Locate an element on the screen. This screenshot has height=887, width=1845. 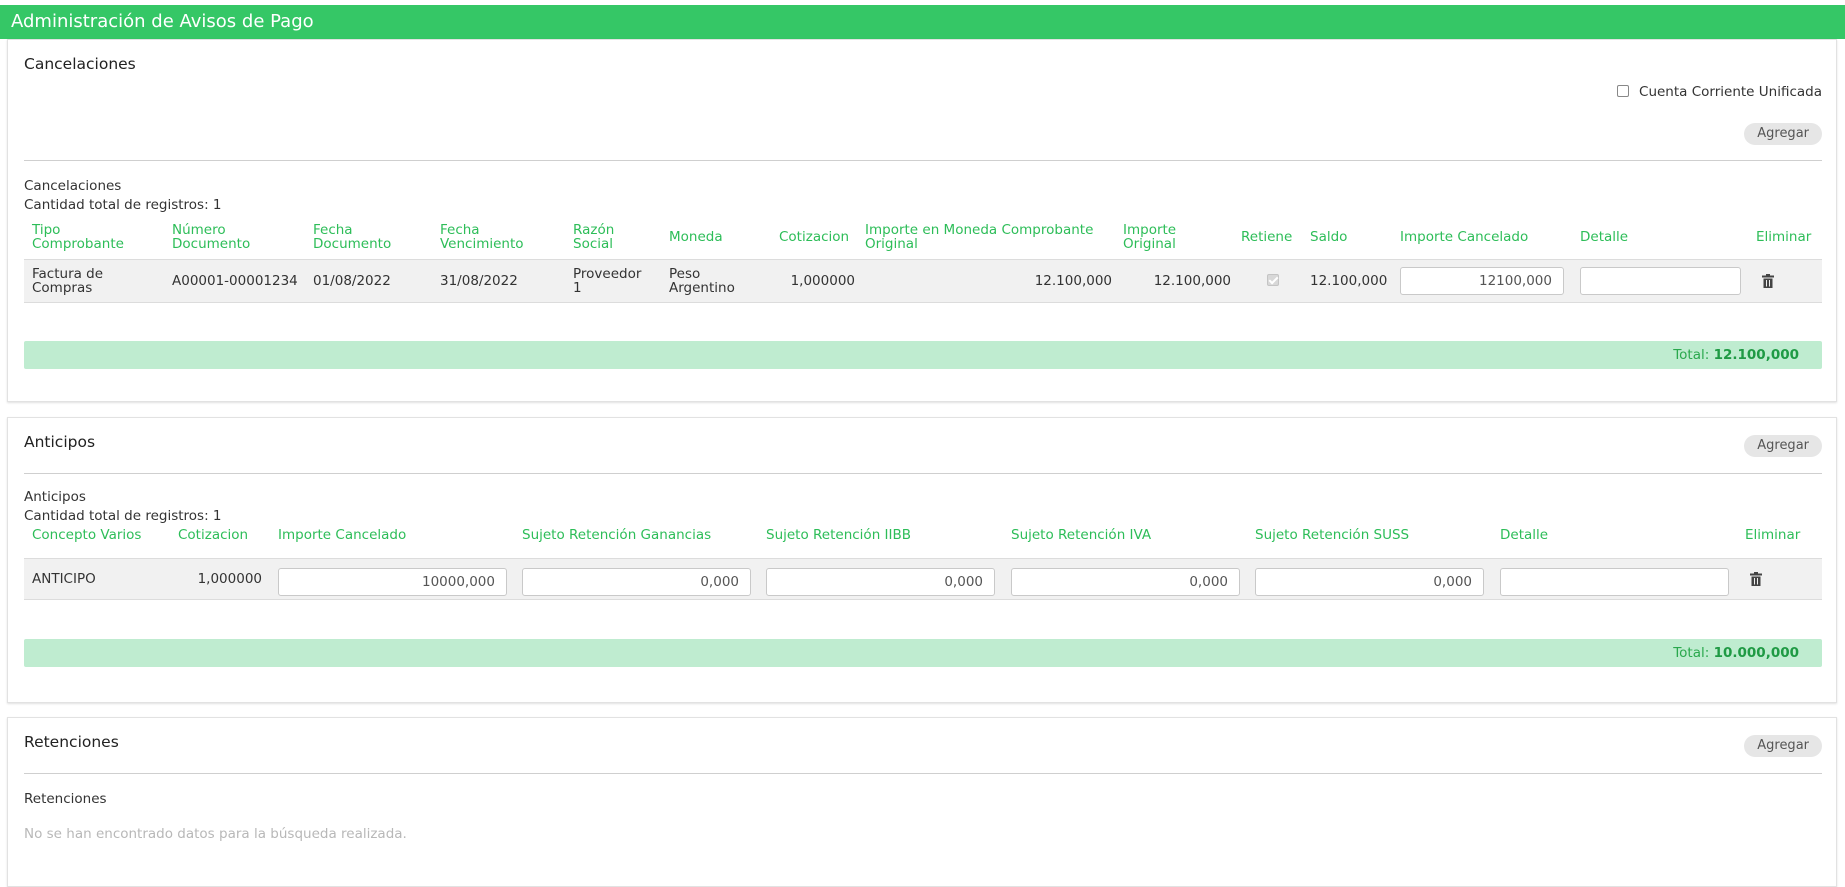
importe-cancelado-input: 10000,000 is located at coordinates (392, 582).